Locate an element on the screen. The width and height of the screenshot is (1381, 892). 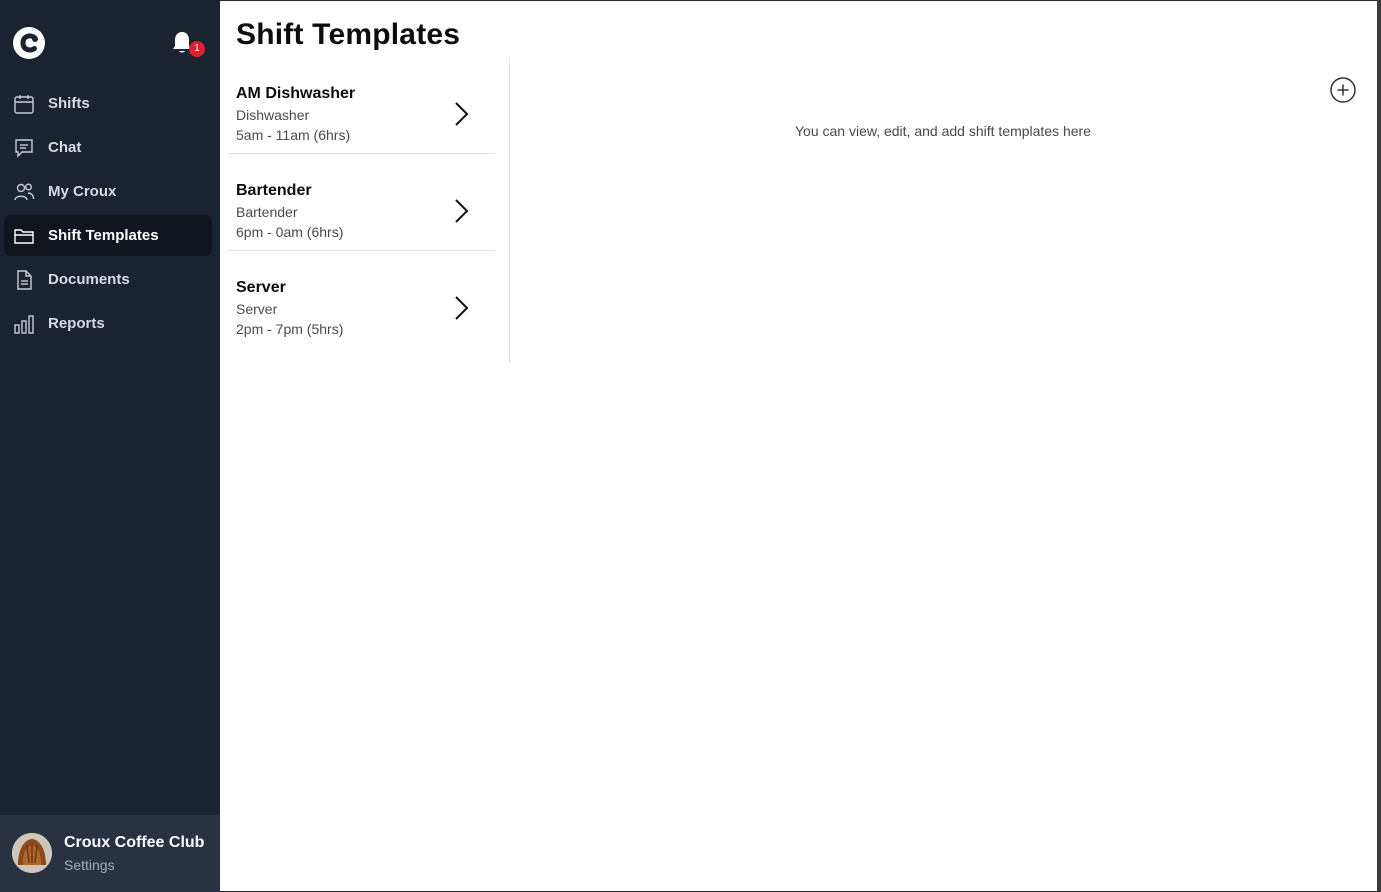
sidebar-item-label: Reports is located at coordinates (76, 323).